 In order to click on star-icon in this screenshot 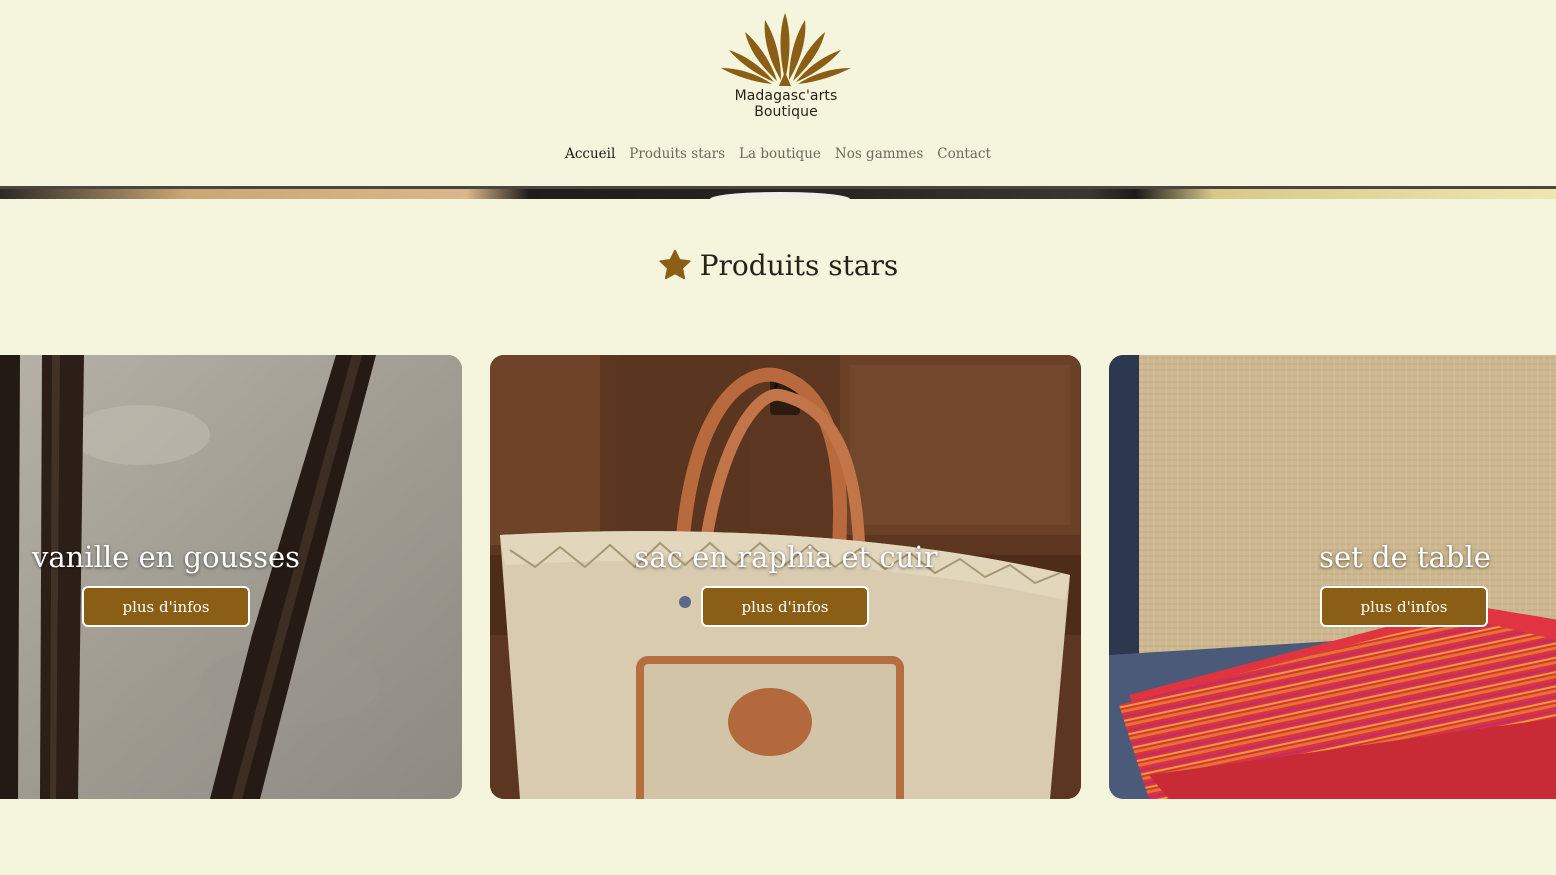, I will do `click(675, 264)`.